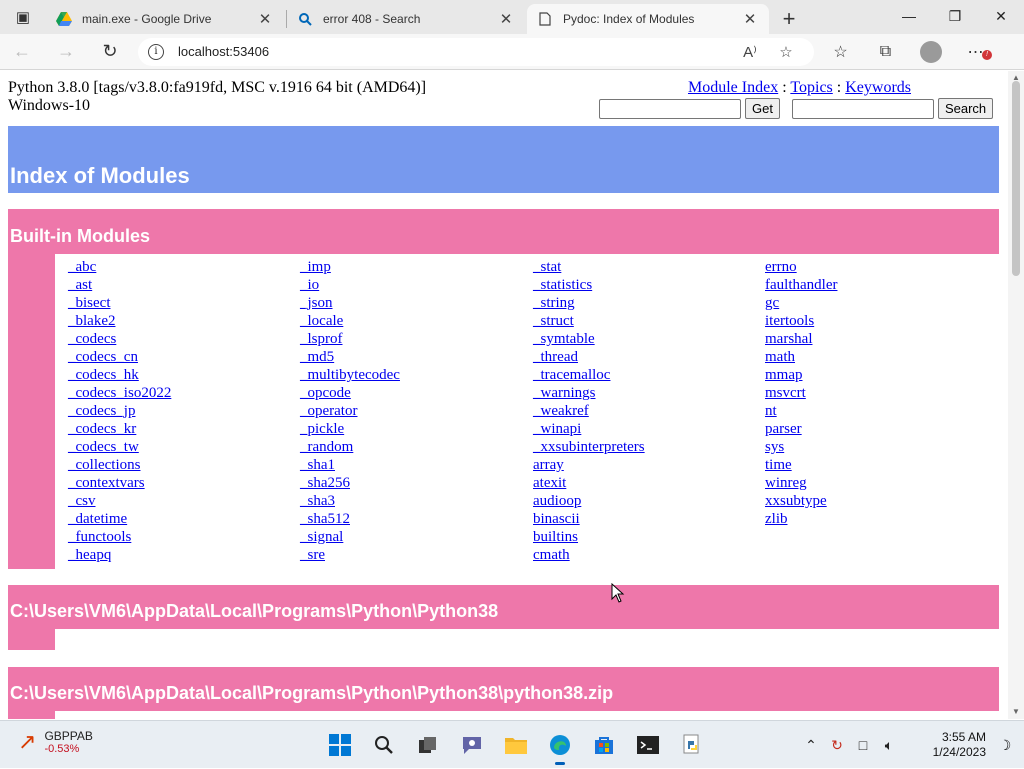 The height and width of the screenshot is (769, 1024). I want to click on module-link: audioop, so click(589, 501).